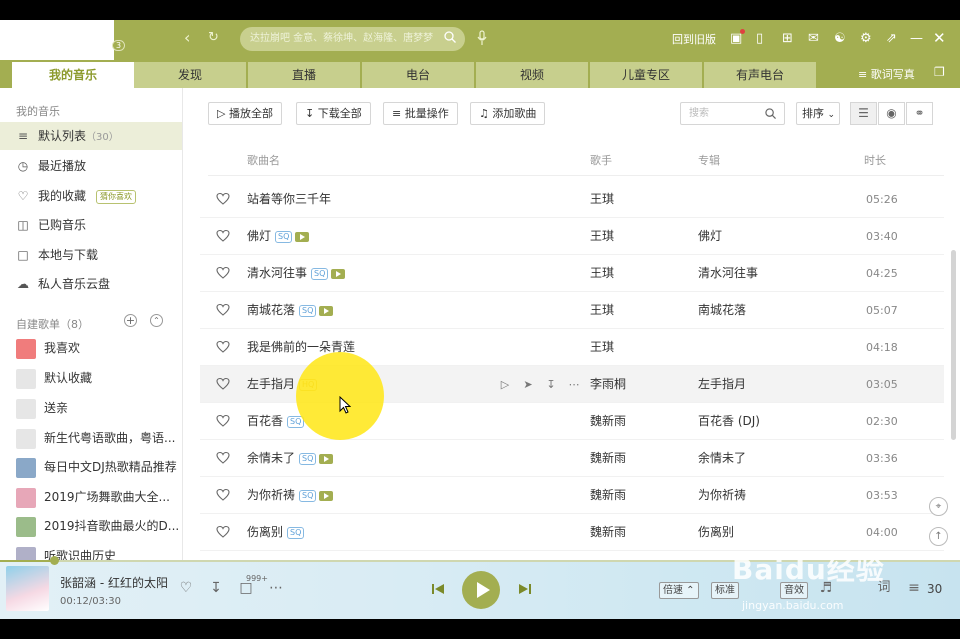  What do you see at coordinates (190, 75) in the screenshot?
I see `tab-discover: 发现` at bounding box center [190, 75].